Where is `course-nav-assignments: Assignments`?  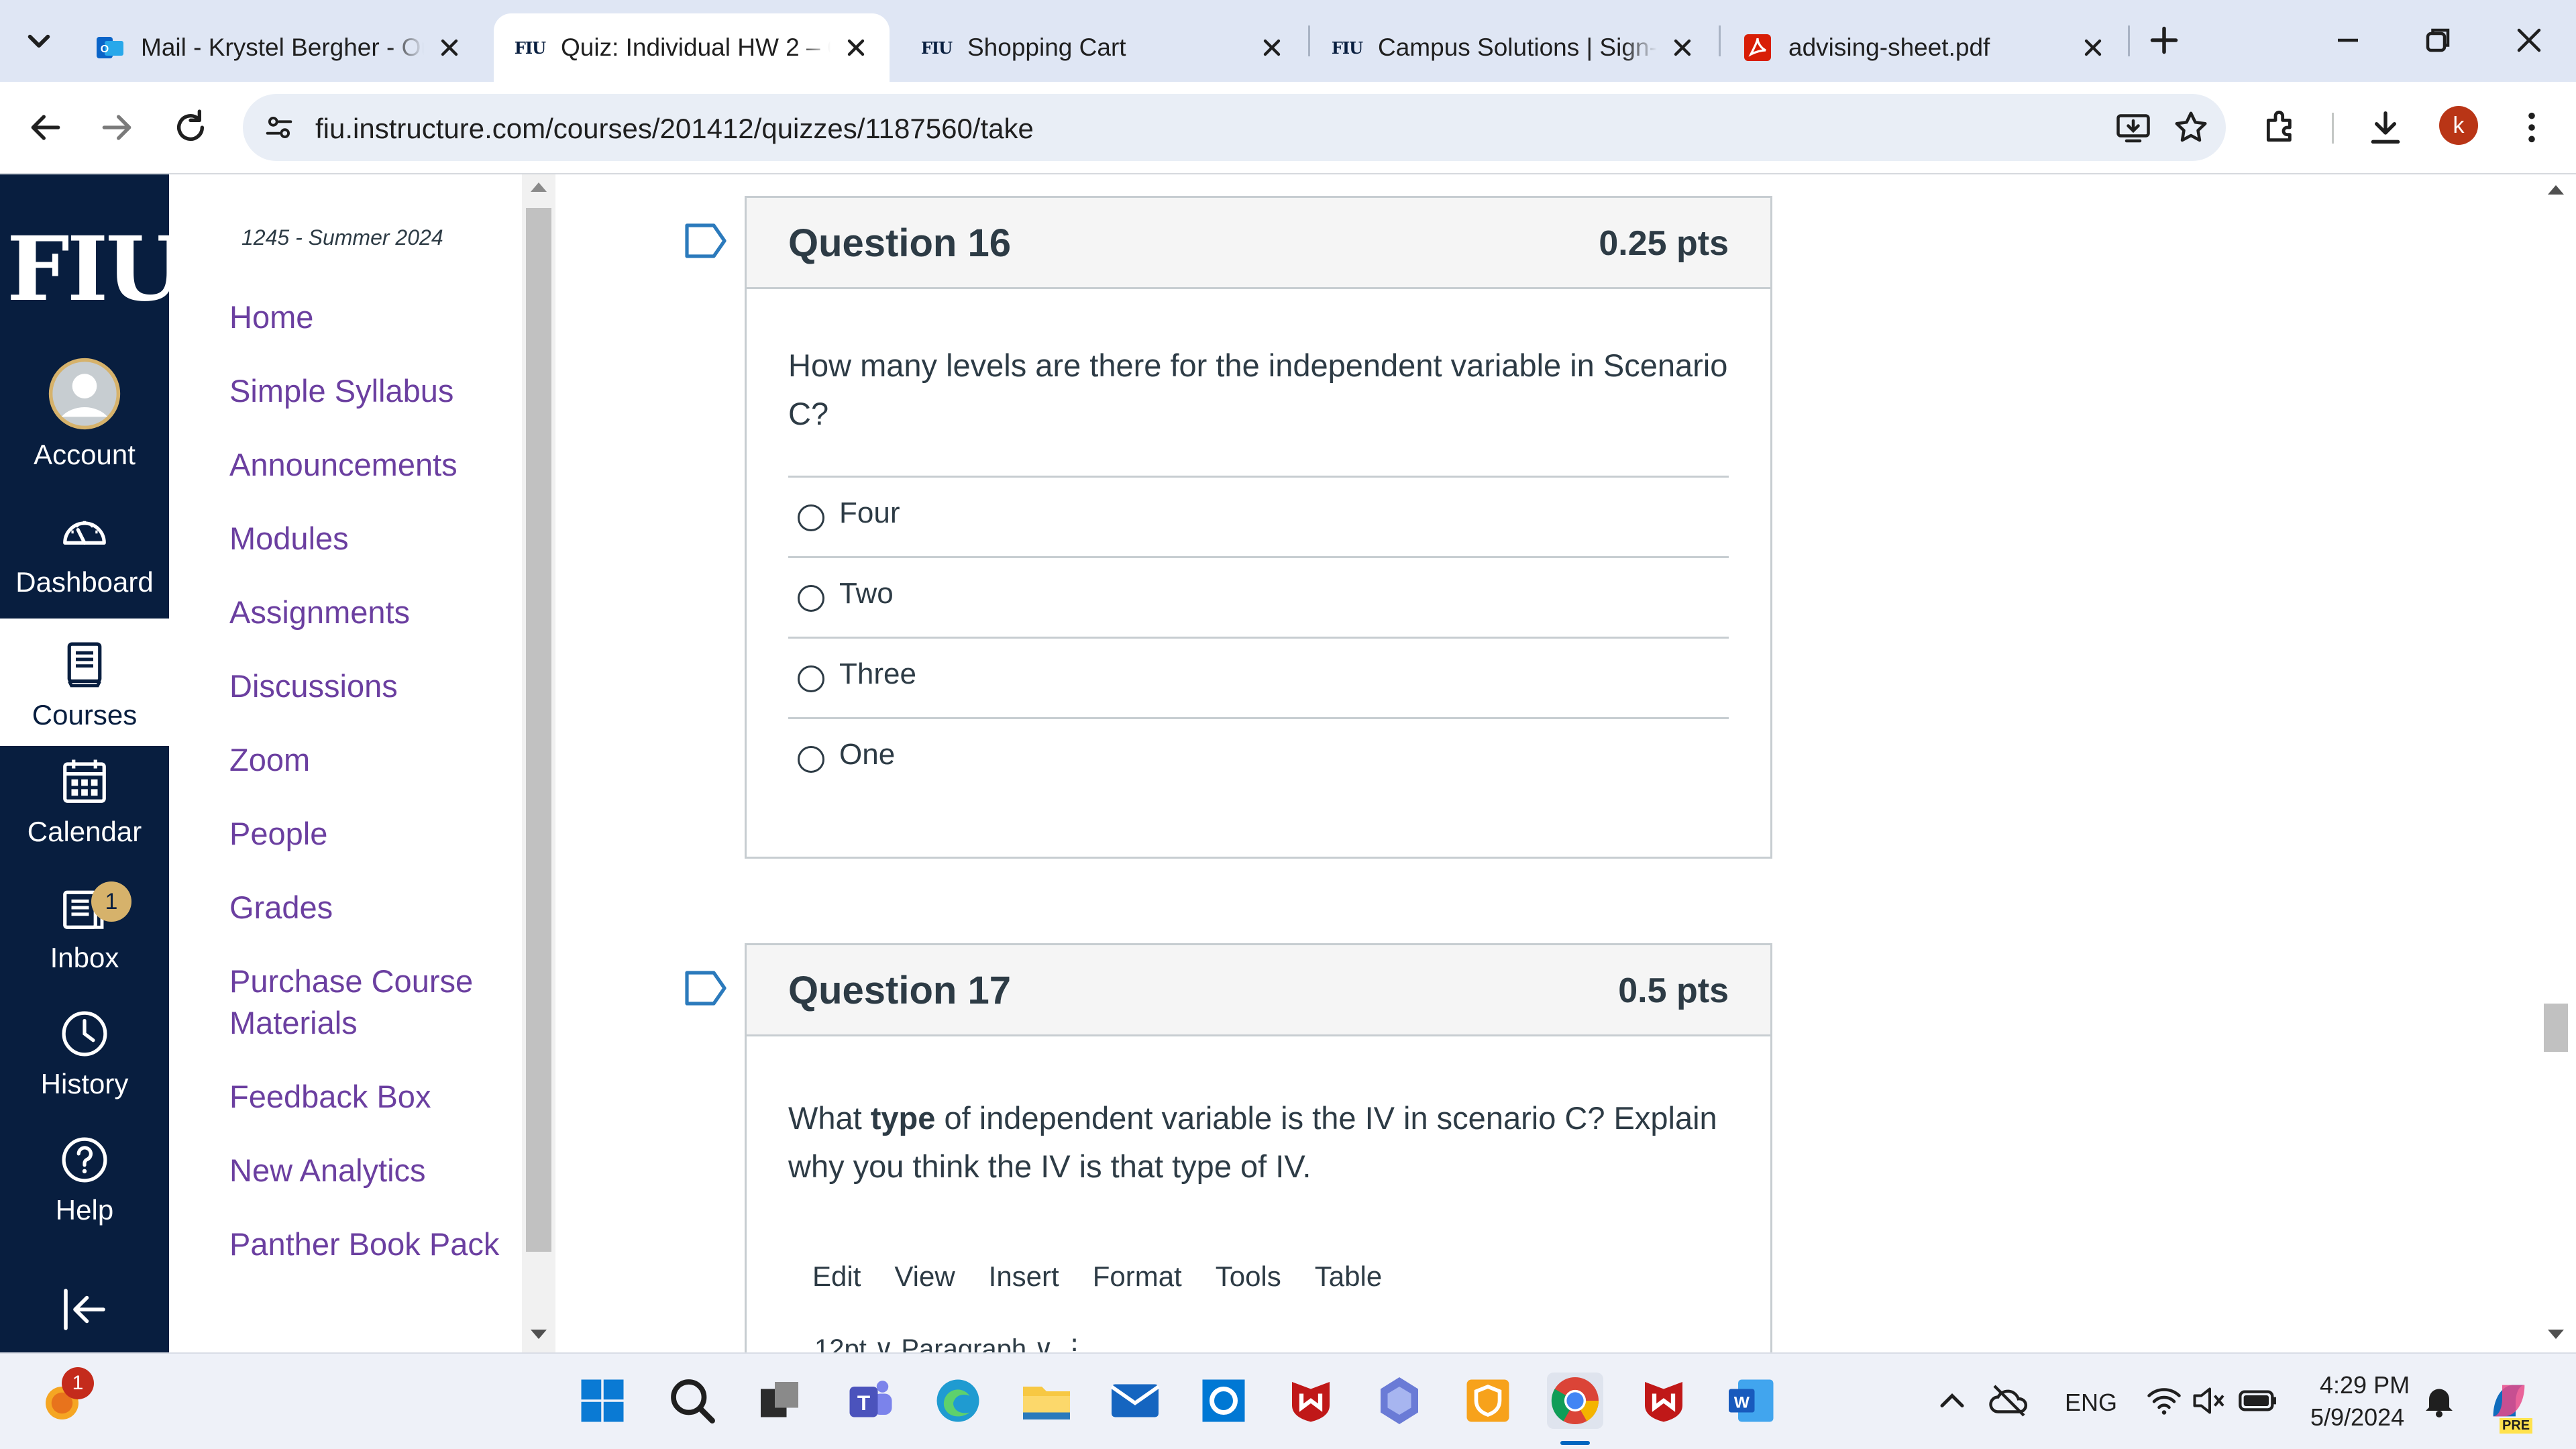 course-nav-assignments: Assignments is located at coordinates (370, 612).